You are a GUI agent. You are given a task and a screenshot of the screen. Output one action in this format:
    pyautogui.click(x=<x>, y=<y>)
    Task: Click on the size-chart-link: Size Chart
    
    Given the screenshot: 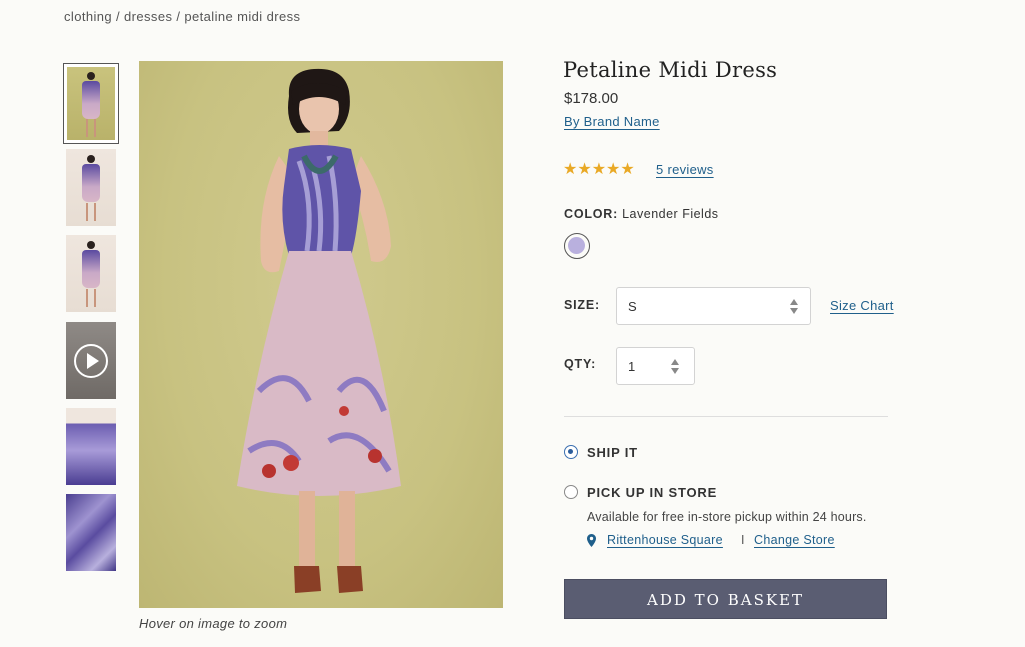 What is the action you would take?
    pyautogui.click(x=862, y=305)
    